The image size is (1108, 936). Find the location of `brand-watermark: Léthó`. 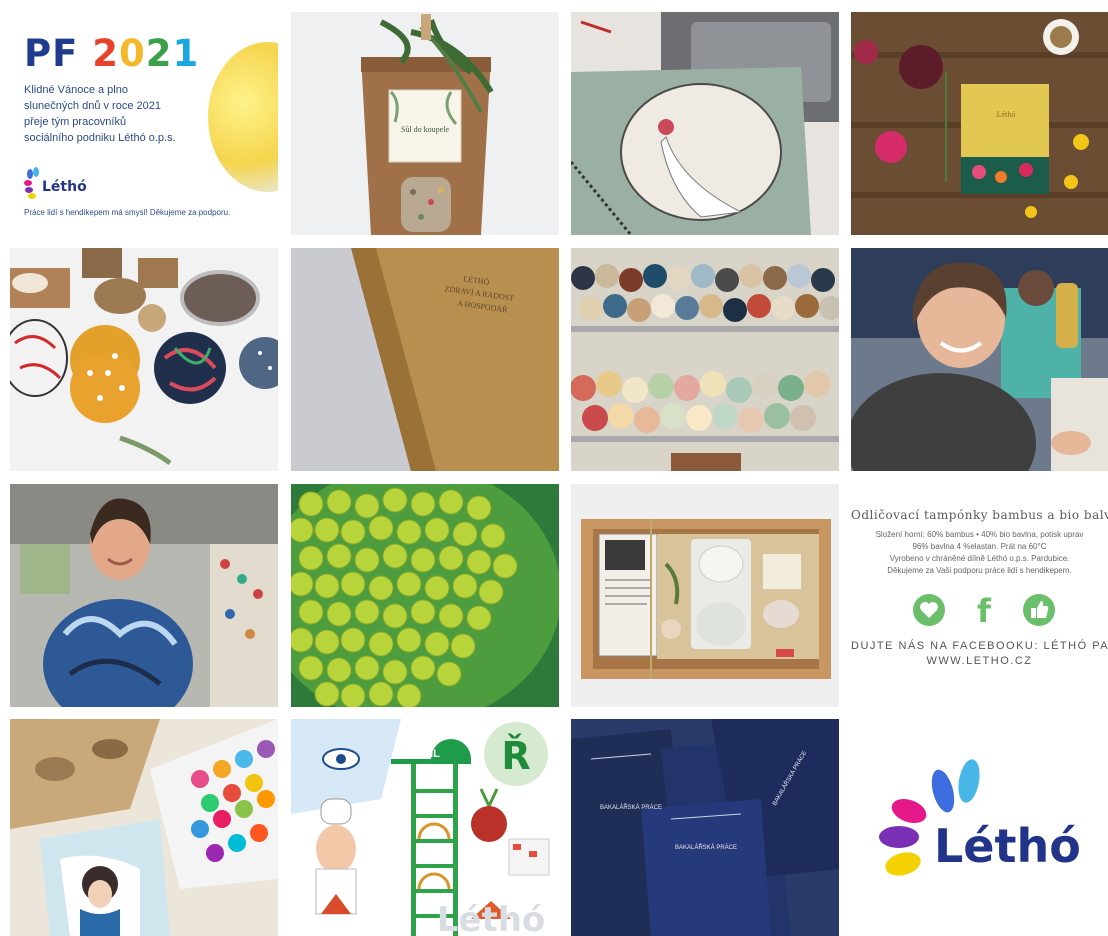

brand-watermark: Léthó is located at coordinates (491, 918).